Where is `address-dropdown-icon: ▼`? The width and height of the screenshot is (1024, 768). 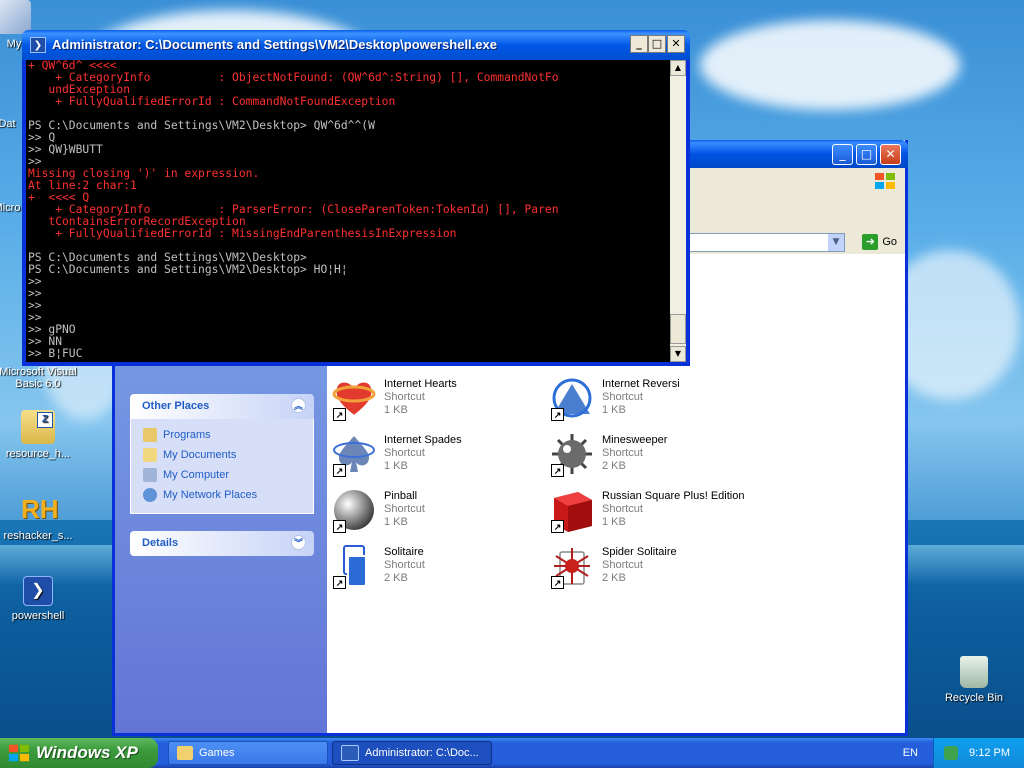 address-dropdown-icon: ▼ is located at coordinates (836, 242).